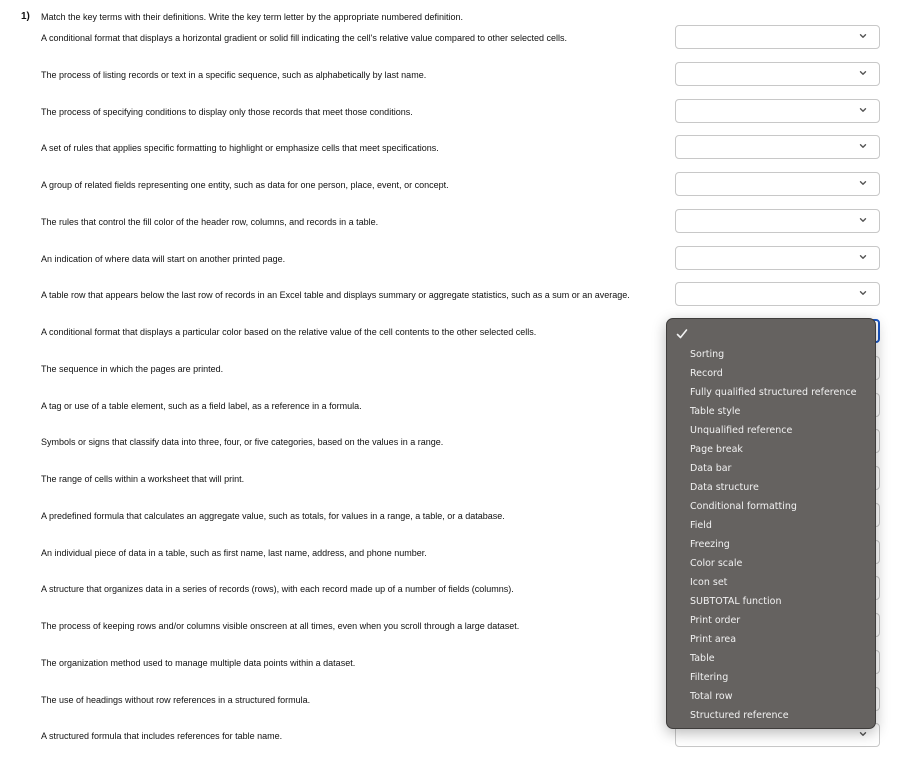 The image size is (899, 769). I want to click on checkmark-icon, so click(682, 334).